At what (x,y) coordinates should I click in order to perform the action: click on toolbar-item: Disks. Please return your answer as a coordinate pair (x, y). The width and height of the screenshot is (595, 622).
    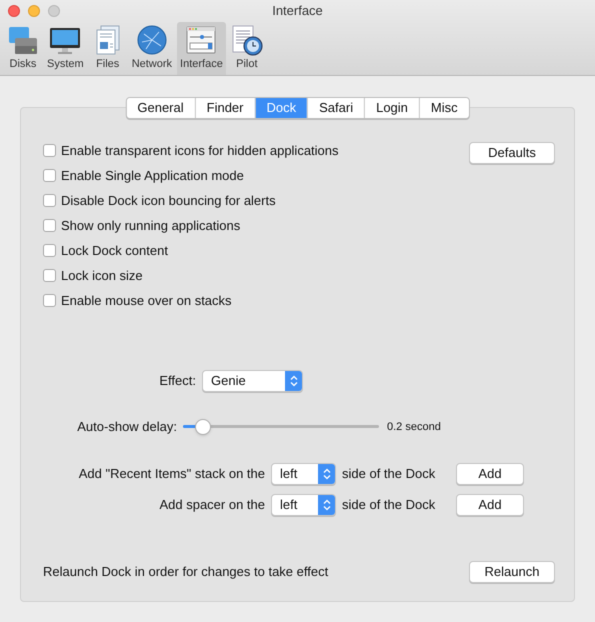
    Looking at the image, I should click on (23, 48).